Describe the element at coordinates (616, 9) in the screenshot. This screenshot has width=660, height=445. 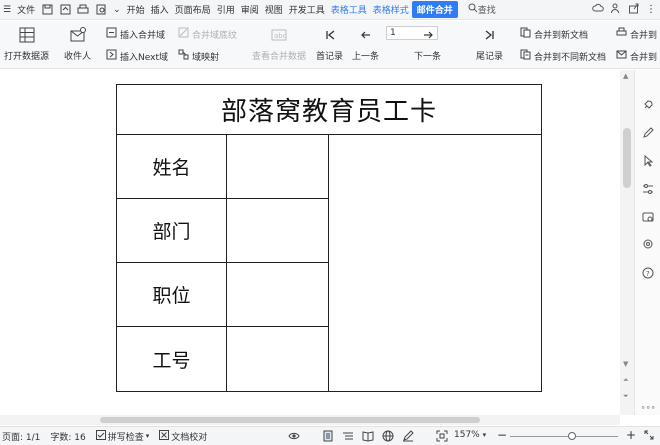
I see `collaborate-icon` at that location.